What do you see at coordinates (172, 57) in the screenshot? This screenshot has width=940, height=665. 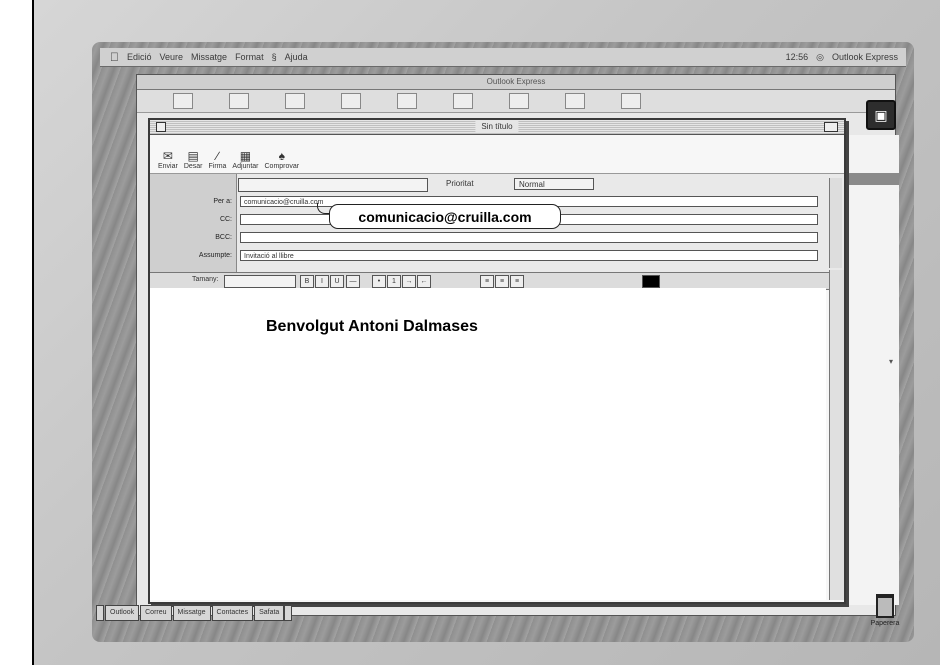 I see `menu-item-view: Veure` at bounding box center [172, 57].